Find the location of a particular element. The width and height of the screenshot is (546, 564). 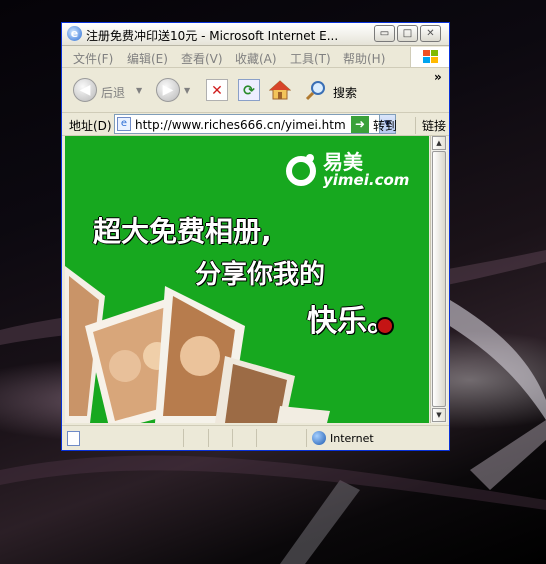

page-favicon-icon: e is located at coordinates (124, 124).